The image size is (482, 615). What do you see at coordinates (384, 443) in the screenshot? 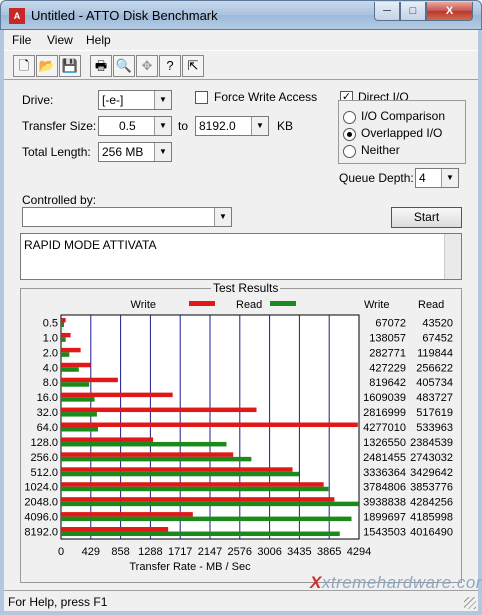
I see `write-value: 1326550` at bounding box center [384, 443].